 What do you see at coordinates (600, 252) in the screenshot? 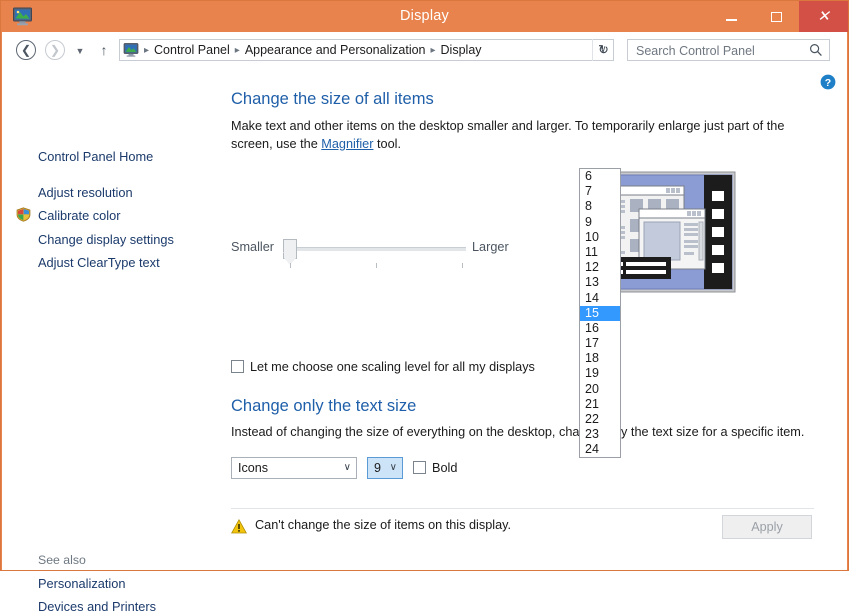
I see `dropdown-option: 11` at bounding box center [600, 252].